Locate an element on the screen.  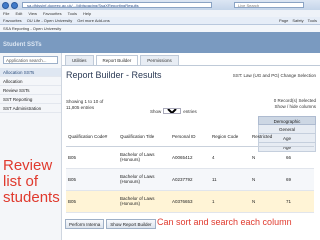
browser-search-input: Live Search is located at coordinates (269, 5).